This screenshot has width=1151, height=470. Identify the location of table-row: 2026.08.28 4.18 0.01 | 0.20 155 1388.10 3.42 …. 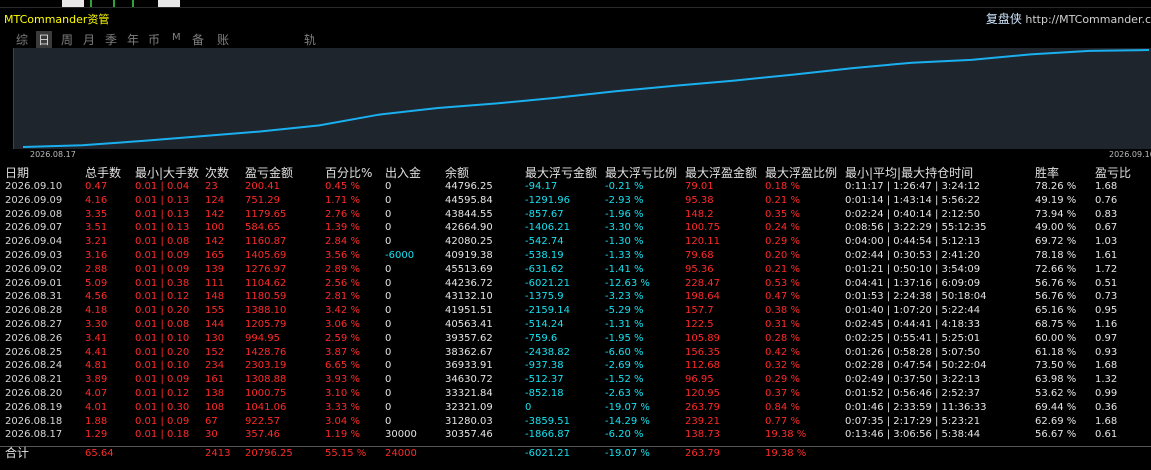
(575, 310).